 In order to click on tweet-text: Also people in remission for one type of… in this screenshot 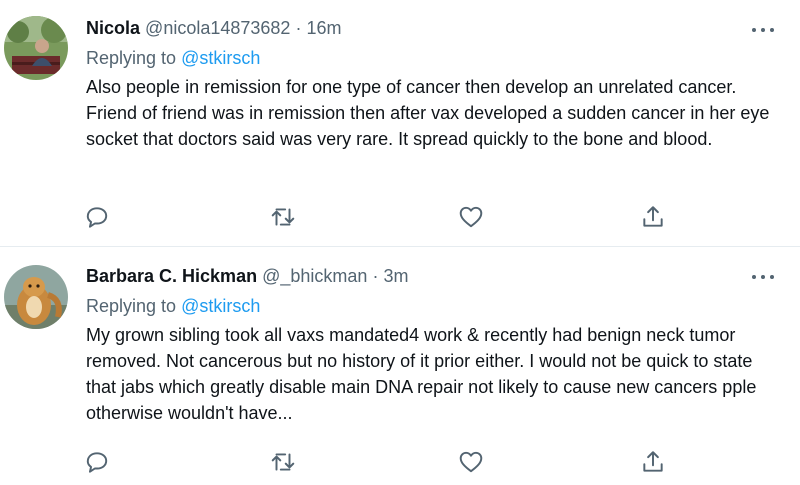, I will do `click(428, 113)`.